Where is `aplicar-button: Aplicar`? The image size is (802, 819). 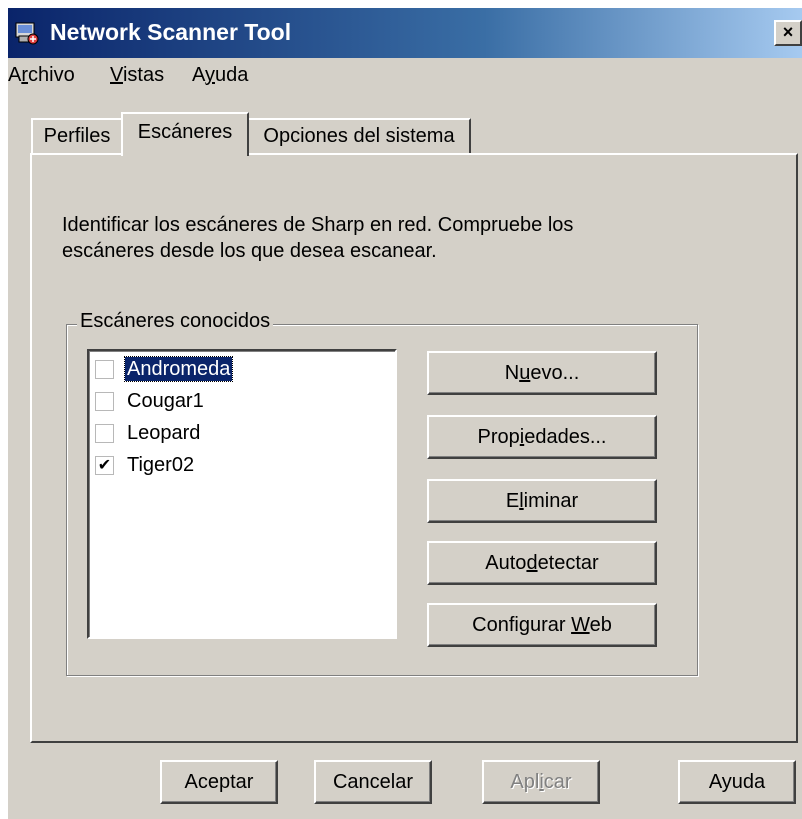
aplicar-button: Aplicar is located at coordinates (541, 782).